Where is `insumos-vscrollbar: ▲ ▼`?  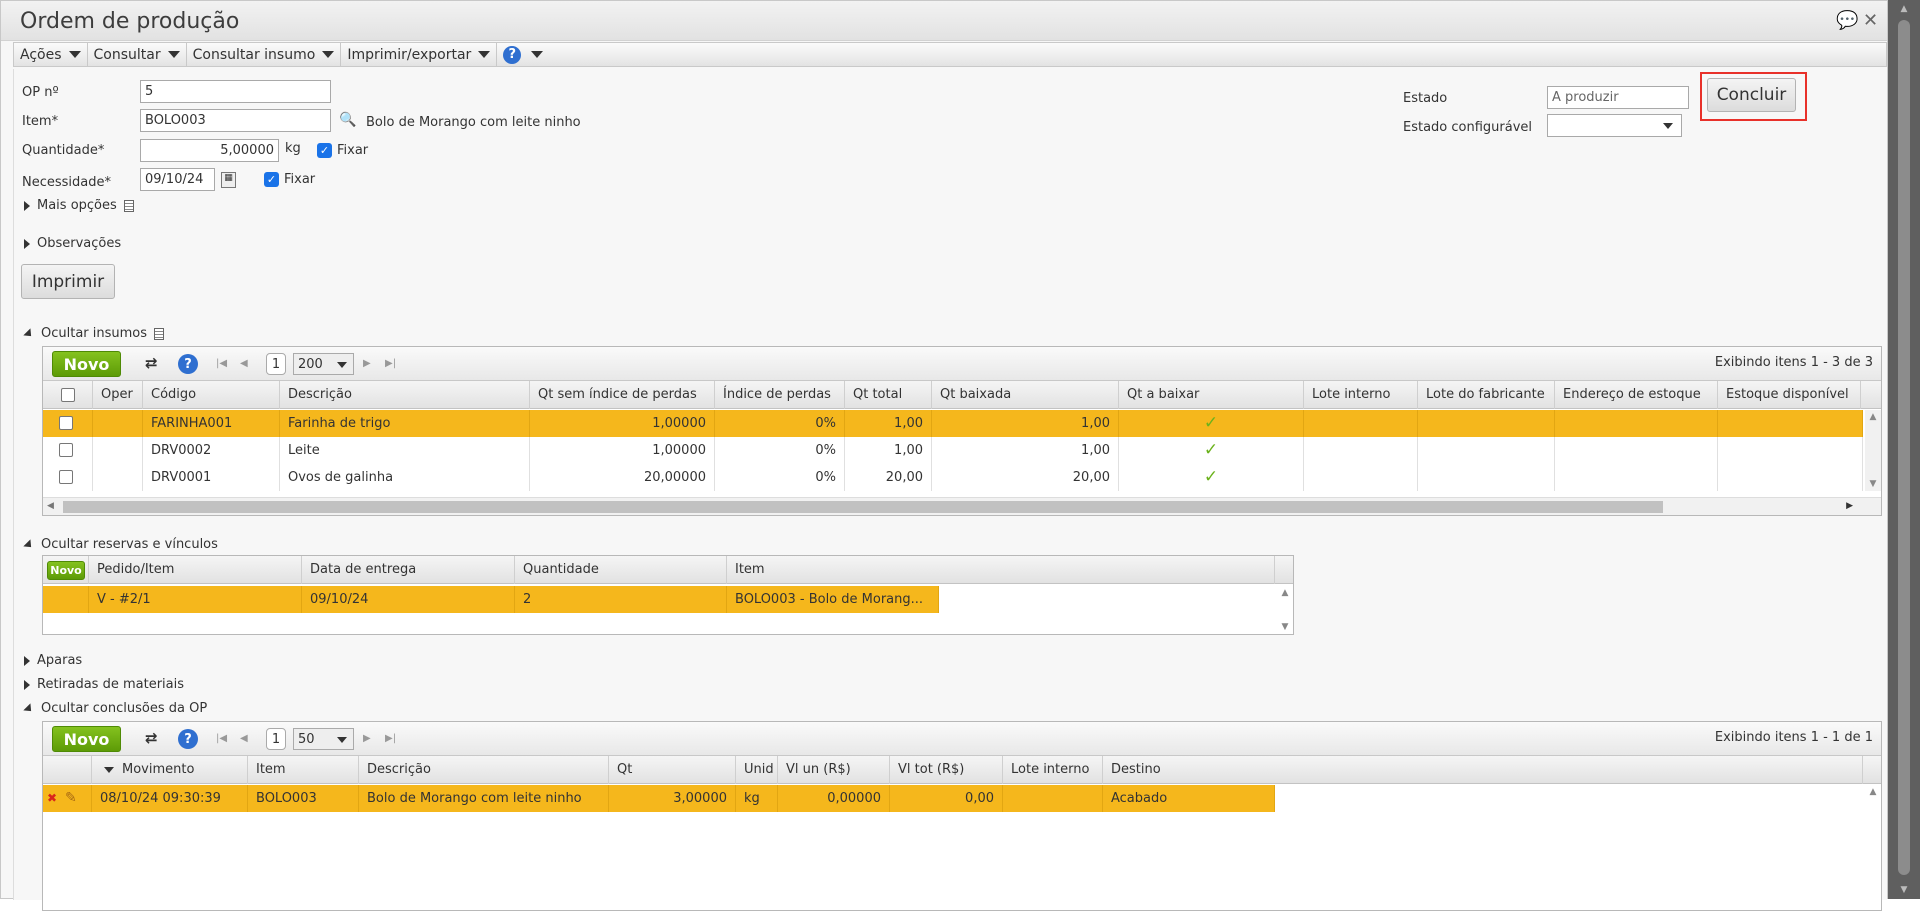 insumos-vscrollbar: ▲ ▼ is located at coordinates (1873, 450).